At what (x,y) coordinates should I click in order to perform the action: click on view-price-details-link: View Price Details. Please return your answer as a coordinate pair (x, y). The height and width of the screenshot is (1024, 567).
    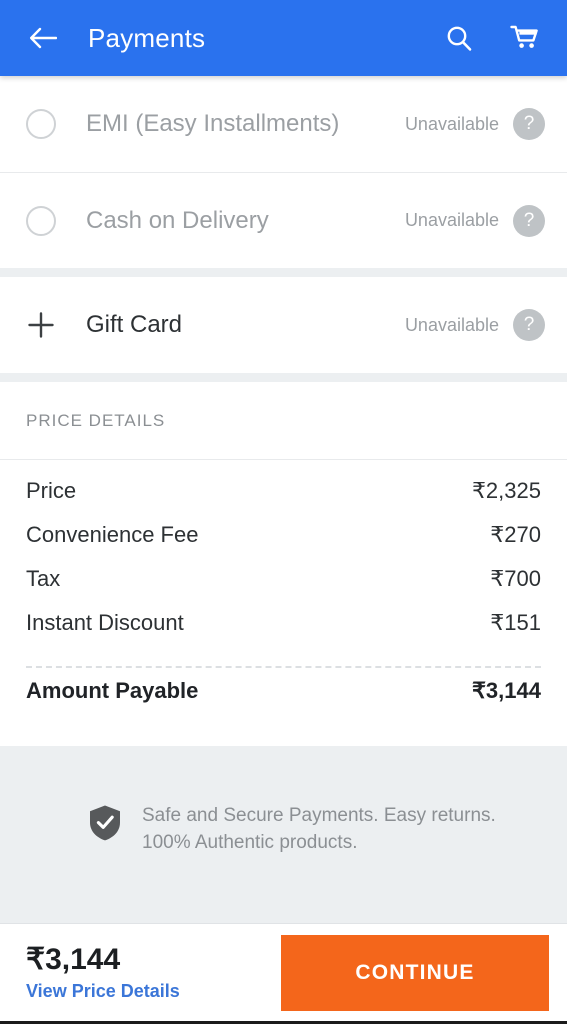
    Looking at the image, I should click on (103, 991).